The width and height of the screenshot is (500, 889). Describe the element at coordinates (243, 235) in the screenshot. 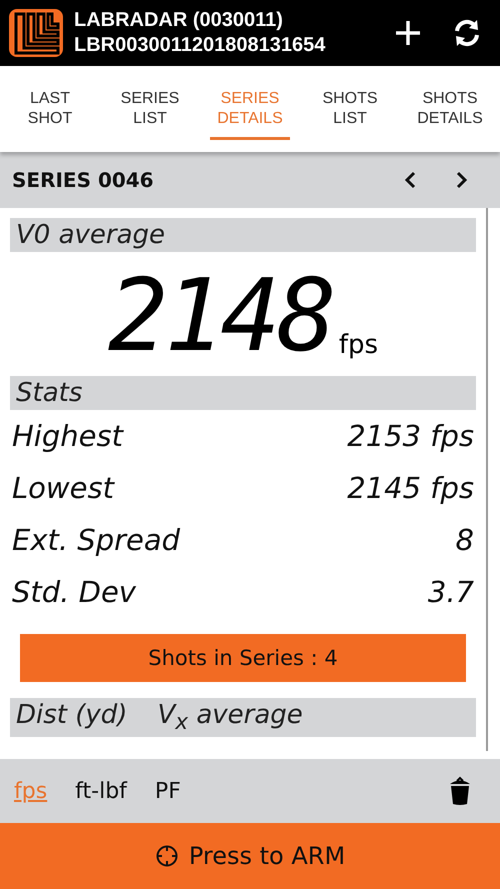

I see `section-heading: V0 average` at that location.